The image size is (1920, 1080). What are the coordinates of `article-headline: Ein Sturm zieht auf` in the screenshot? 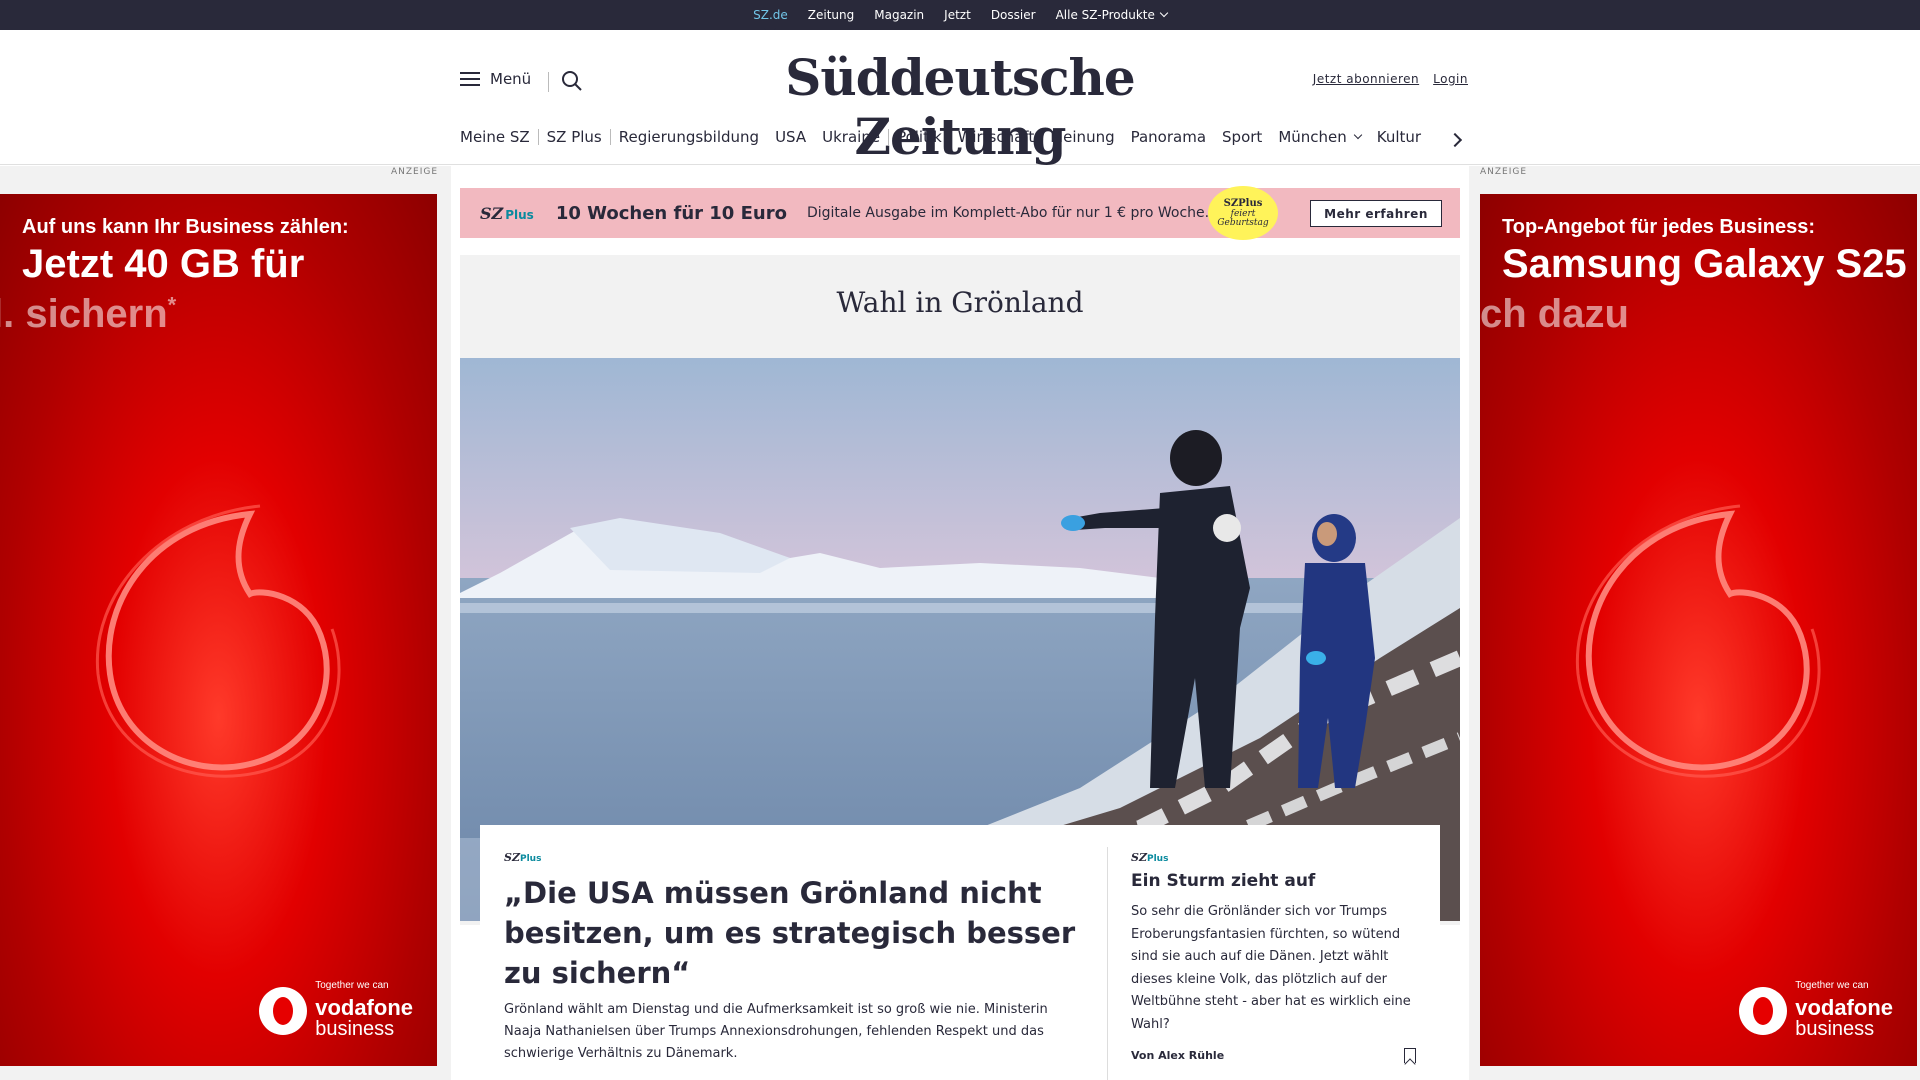 It's located at (1281, 881).